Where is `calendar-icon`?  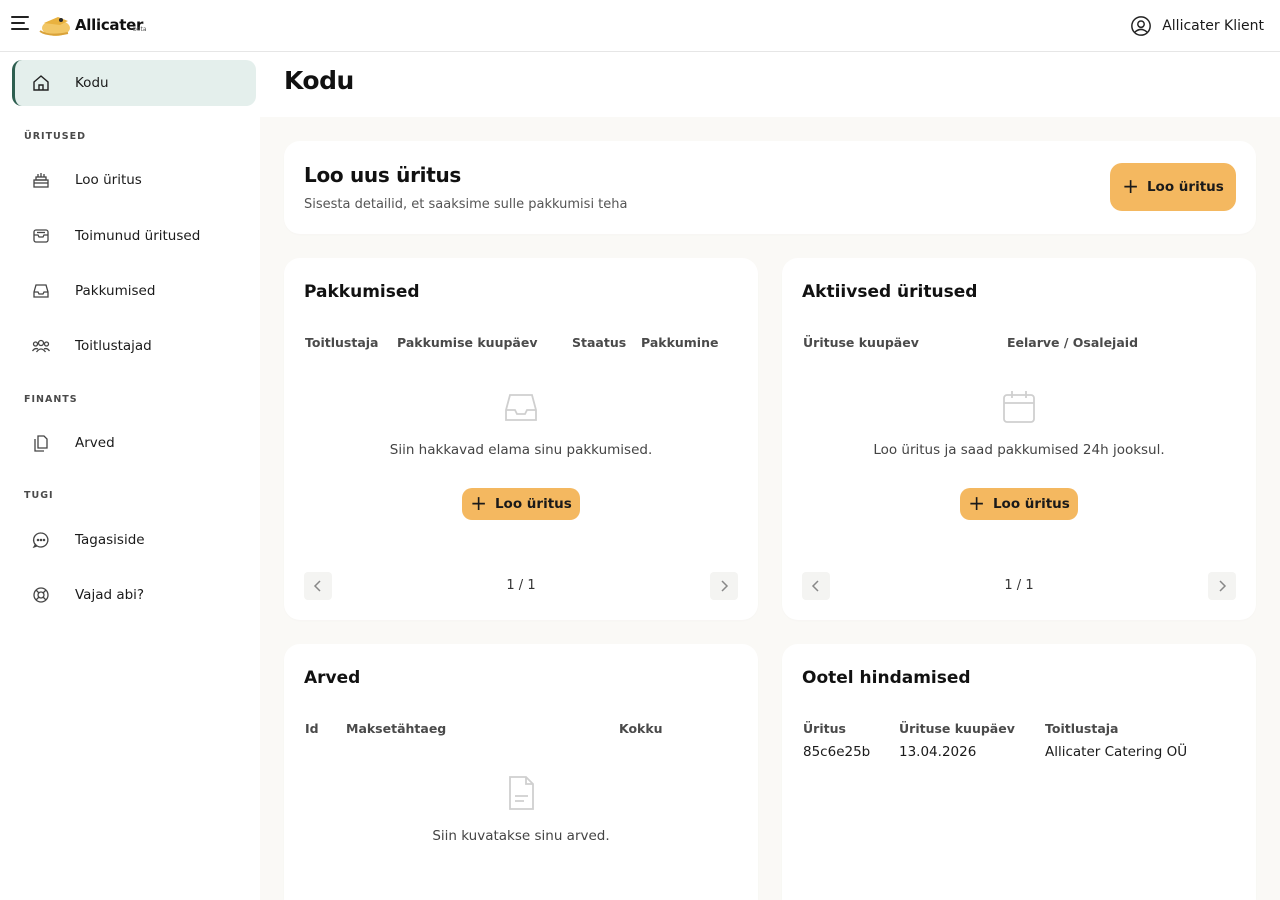 calendar-icon is located at coordinates (1019, 407).